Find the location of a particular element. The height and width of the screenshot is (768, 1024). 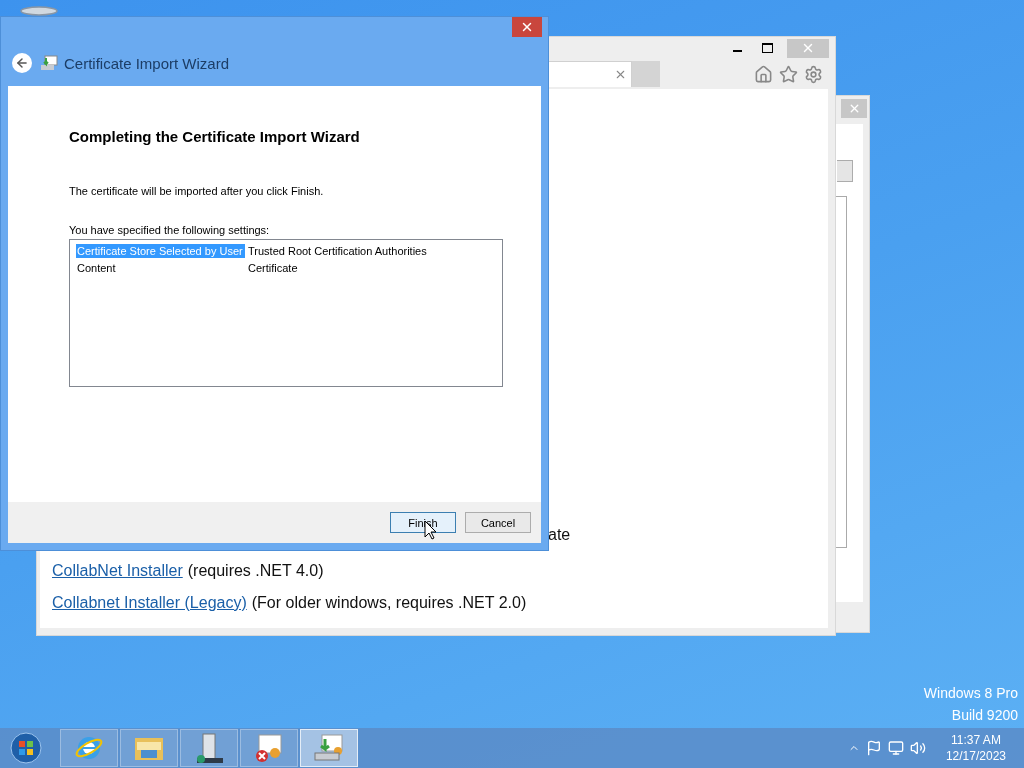

setting-value: Certificate is located at coordinates (273, 267).